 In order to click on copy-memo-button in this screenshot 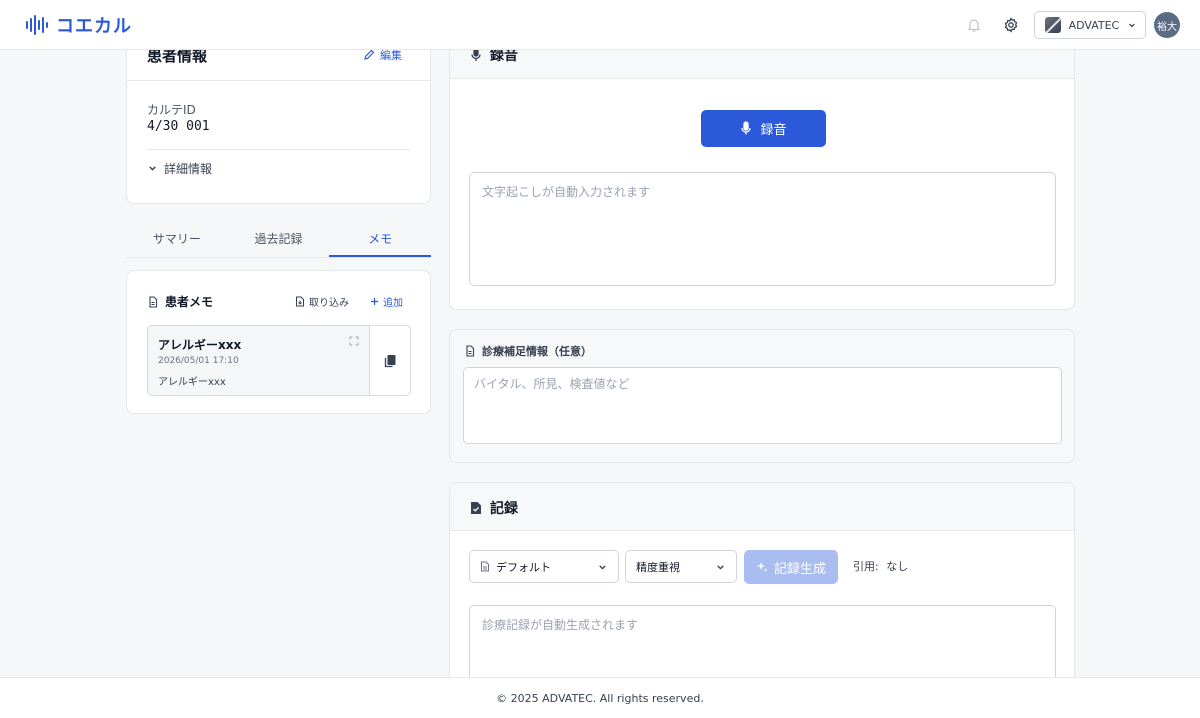, I will do `click(390, 360)`.